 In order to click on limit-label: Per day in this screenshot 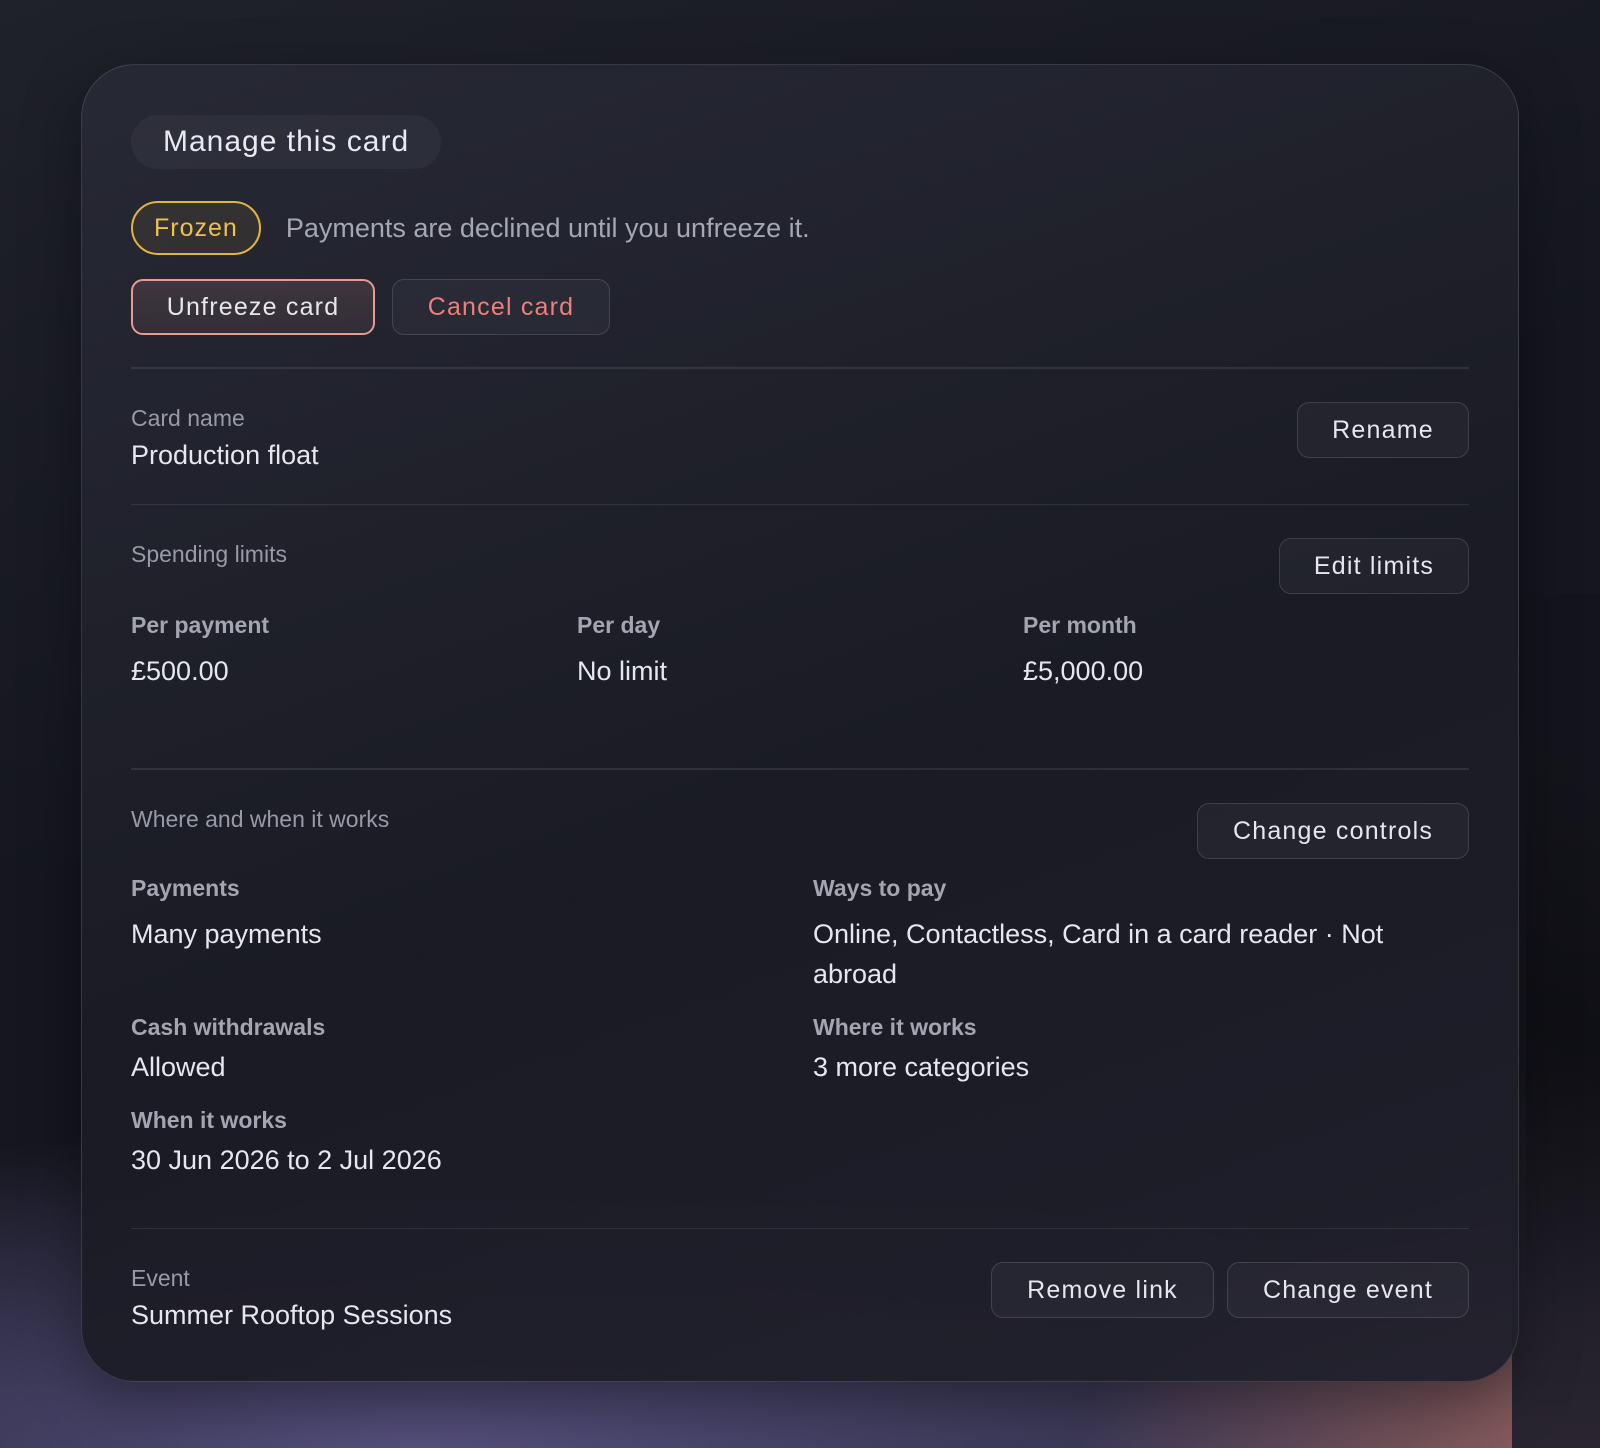, I will do `click(619, 625)`.